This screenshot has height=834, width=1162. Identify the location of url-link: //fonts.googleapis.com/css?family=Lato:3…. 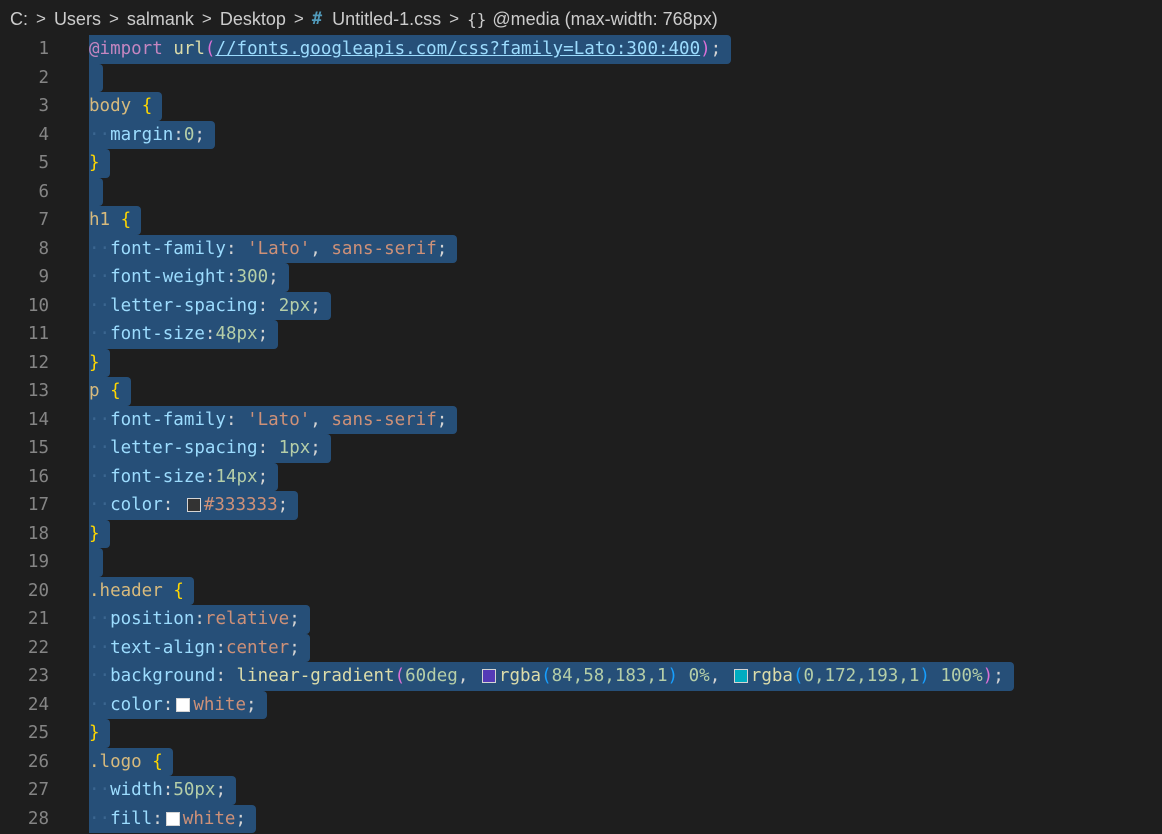
(457, 49).